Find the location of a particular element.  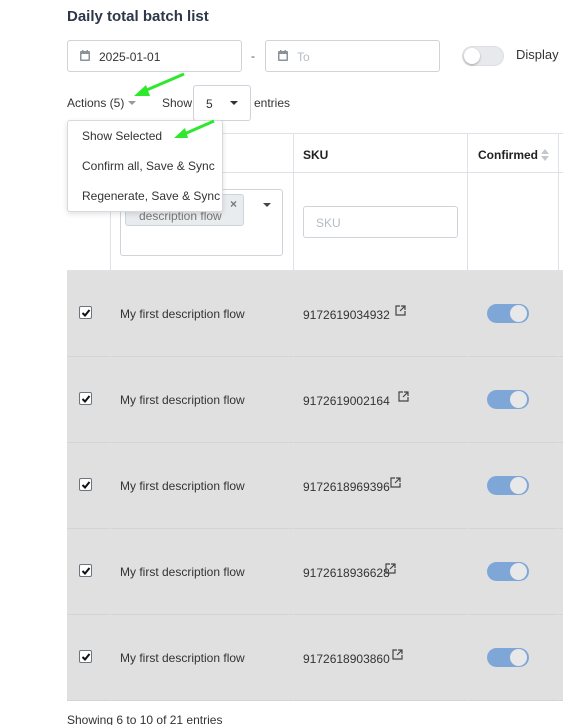

page-title: Daily total batch list is located at coordinates (138, 16).